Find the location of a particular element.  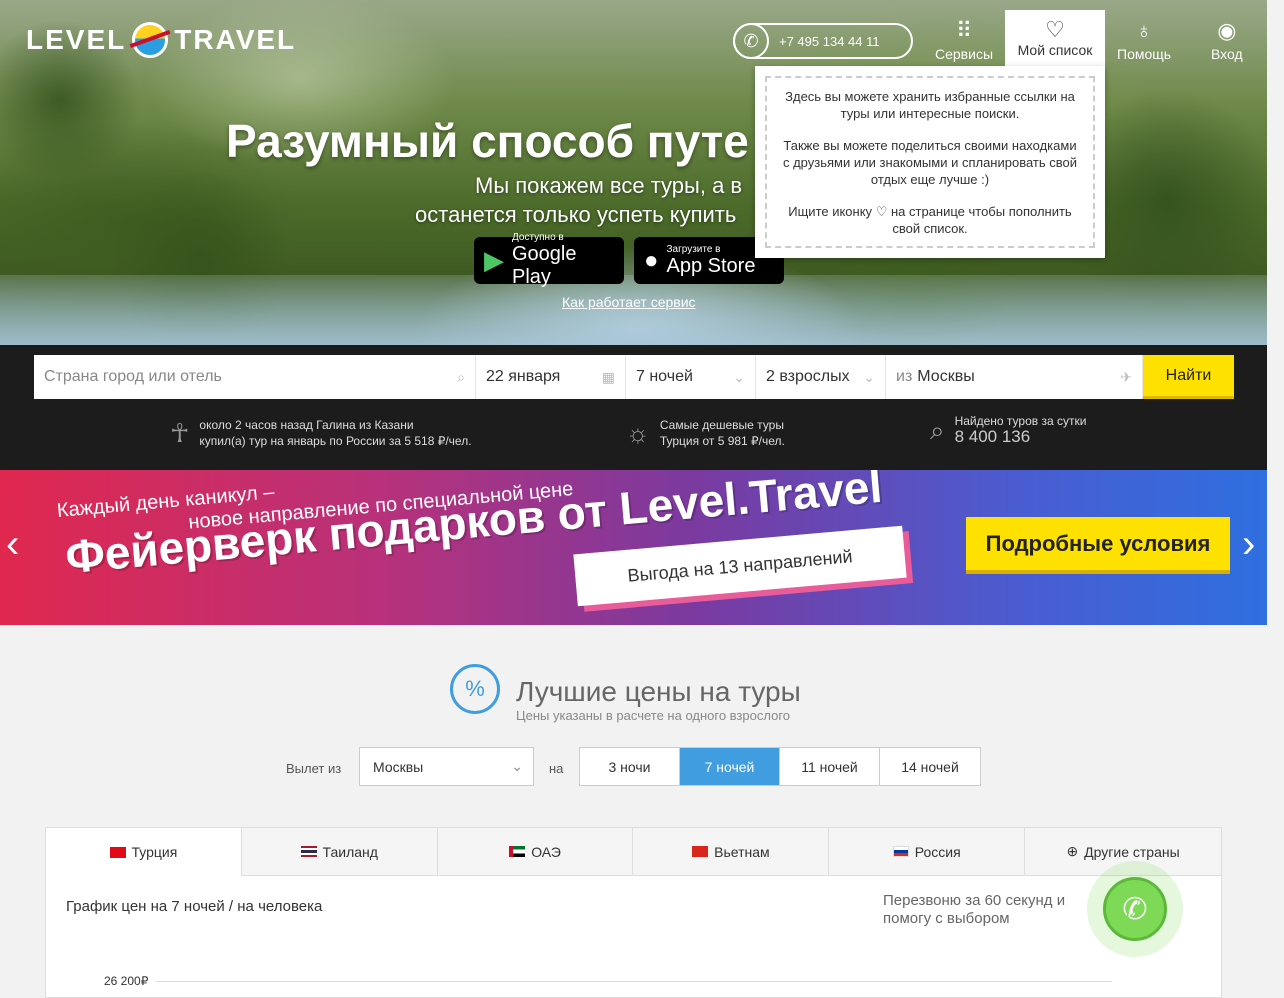

ticker-3-line2: 8 400 136 is located at coordinates (992, 436).